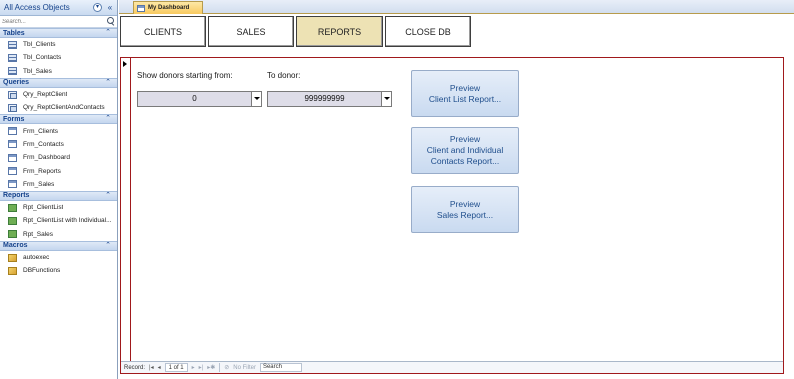 The image size is (794, 379). What do you see at coordinates (159, 367) in the screenshot?
I see `previous-record-icon: ◂` at bounding box center [159, 367].